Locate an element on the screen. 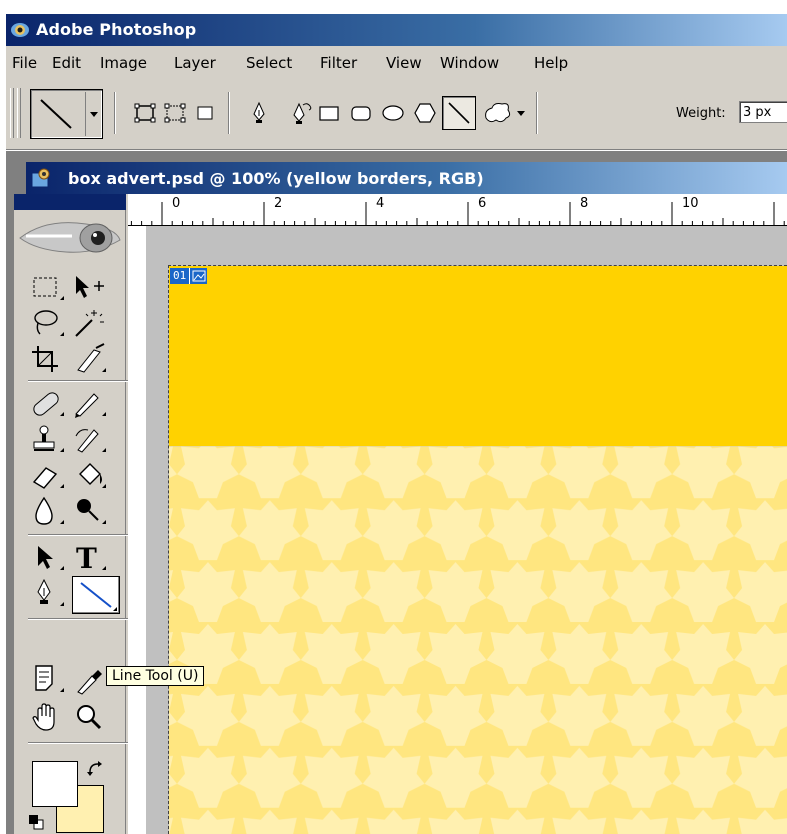 The width and height of the screenshot is (787, 834). lasso-tool is located at coordinates (49, 324).